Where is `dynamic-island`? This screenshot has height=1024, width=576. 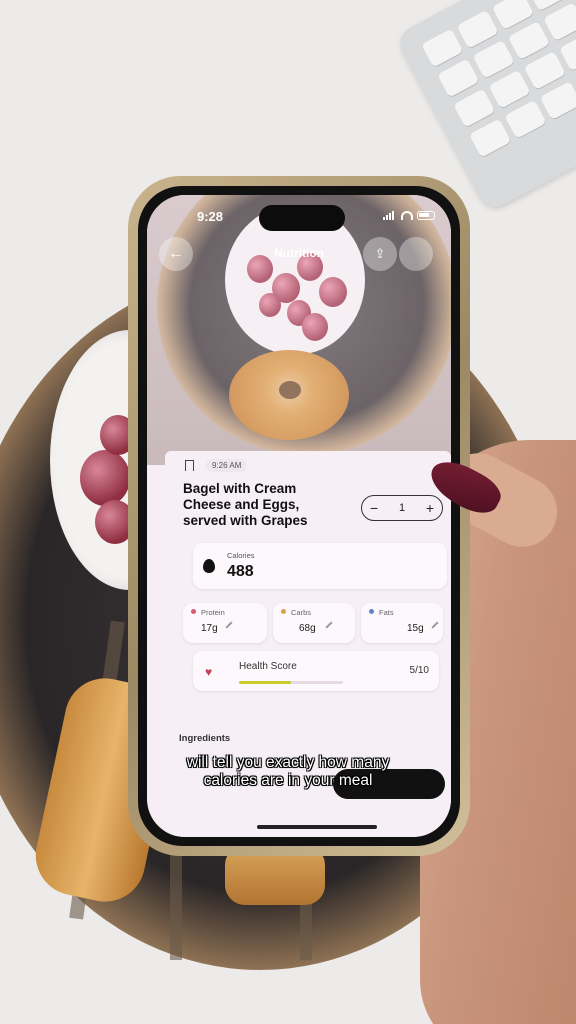
dynamic-island is located at coordinates (302, 218).